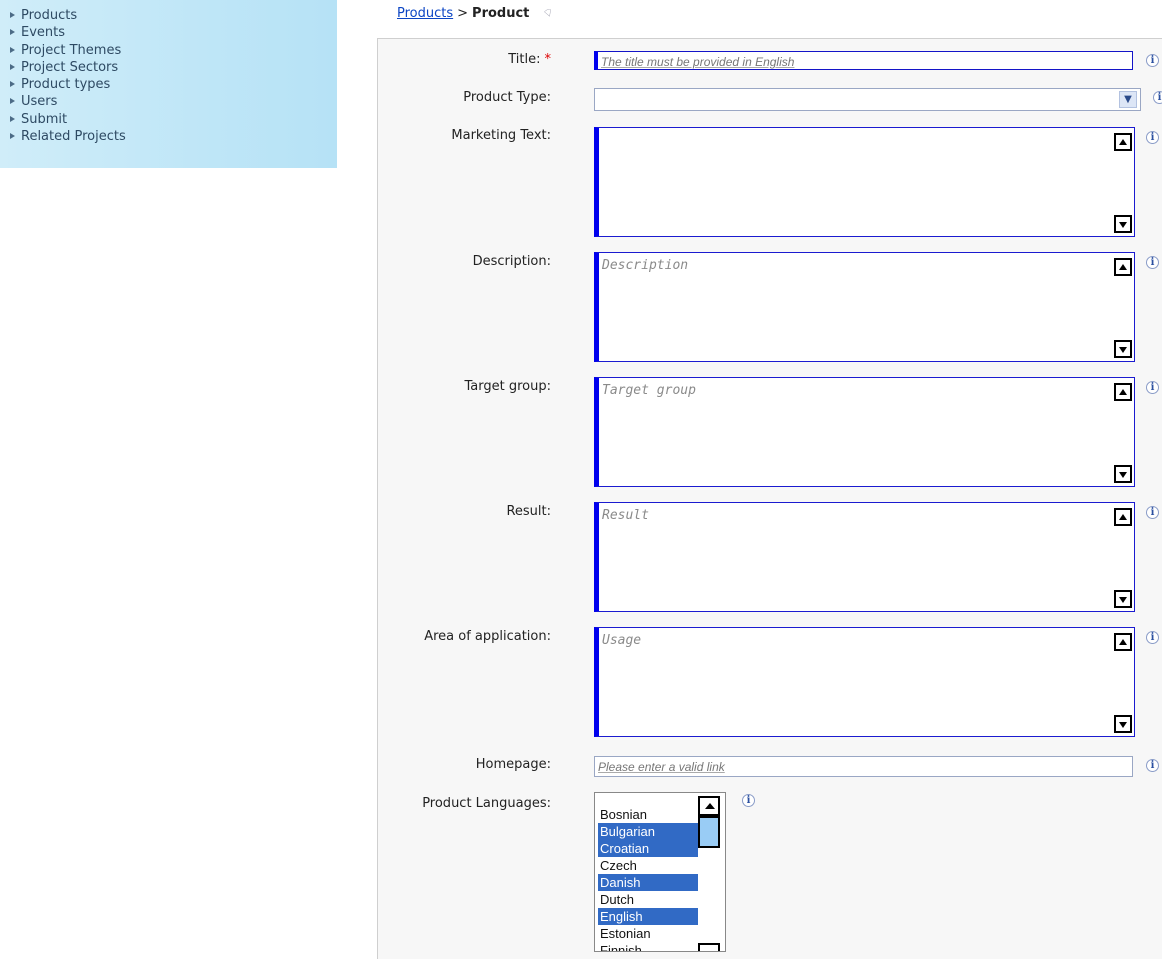 This screenshot has height=959, width=1162. I want to click on homepage-input: Please enter a valid link, so click(863, 766).